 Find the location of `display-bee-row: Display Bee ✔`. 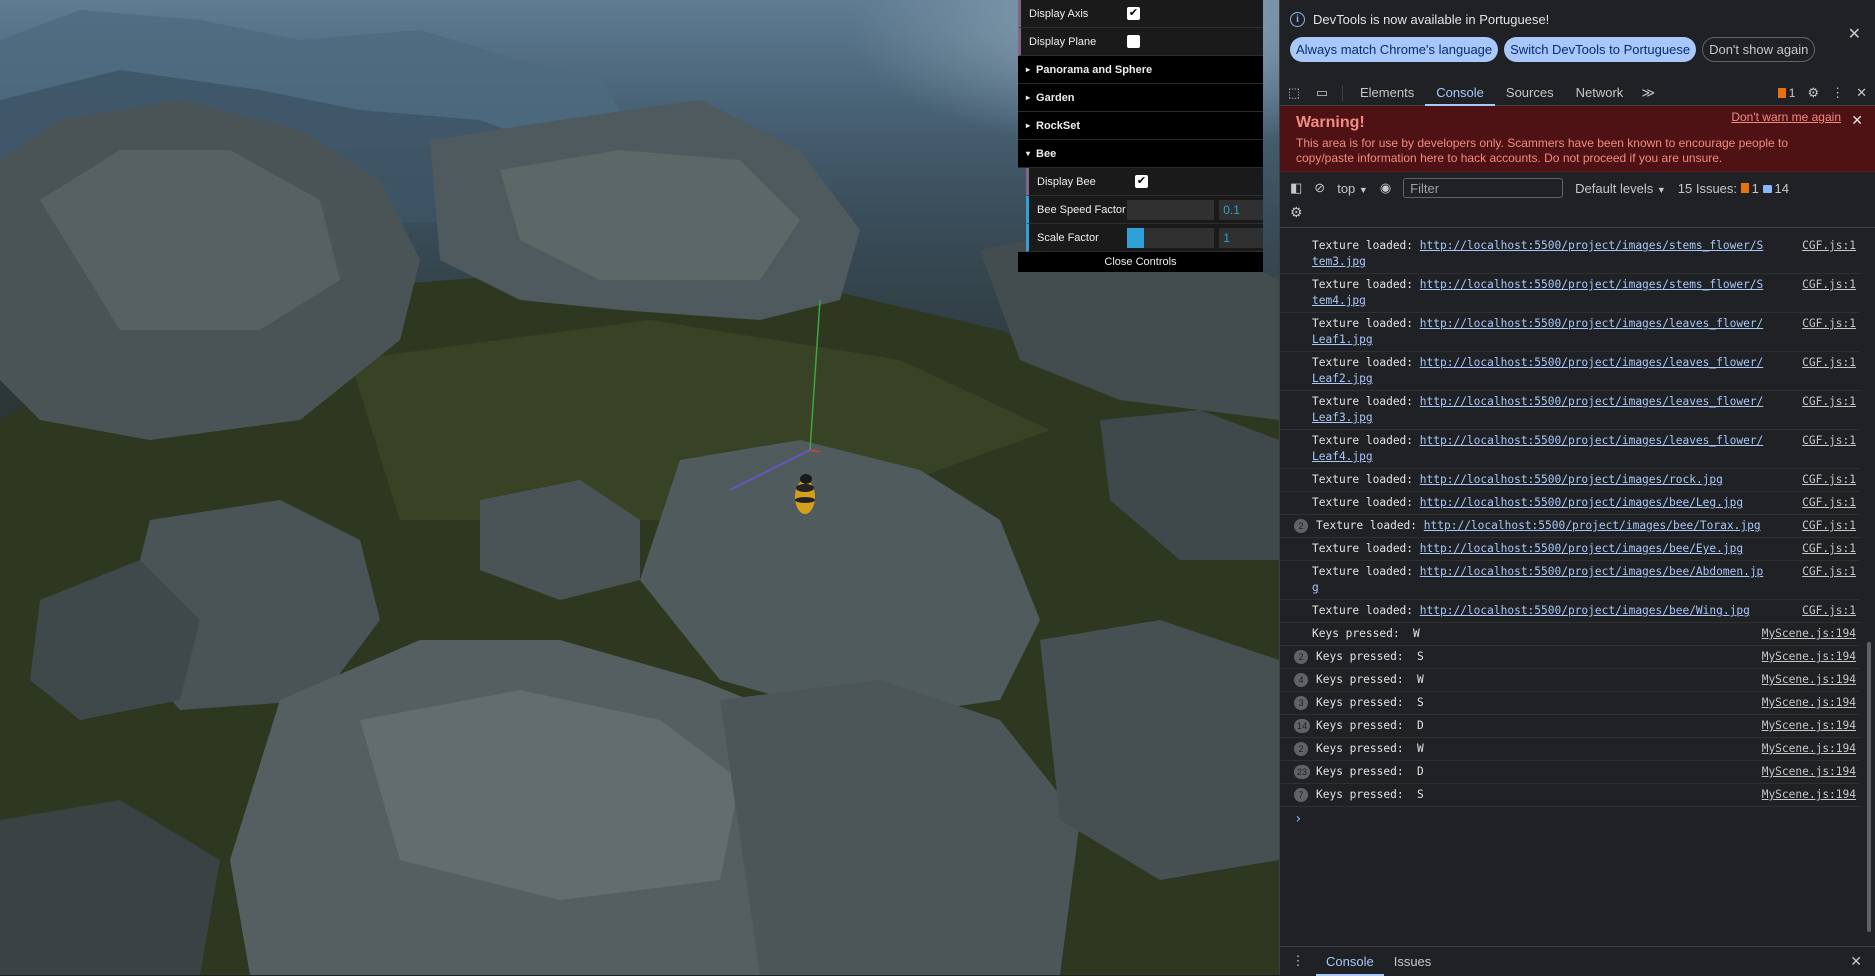

display-bee-row: Display Bee ✔ is located at coordinates (1144, 182).